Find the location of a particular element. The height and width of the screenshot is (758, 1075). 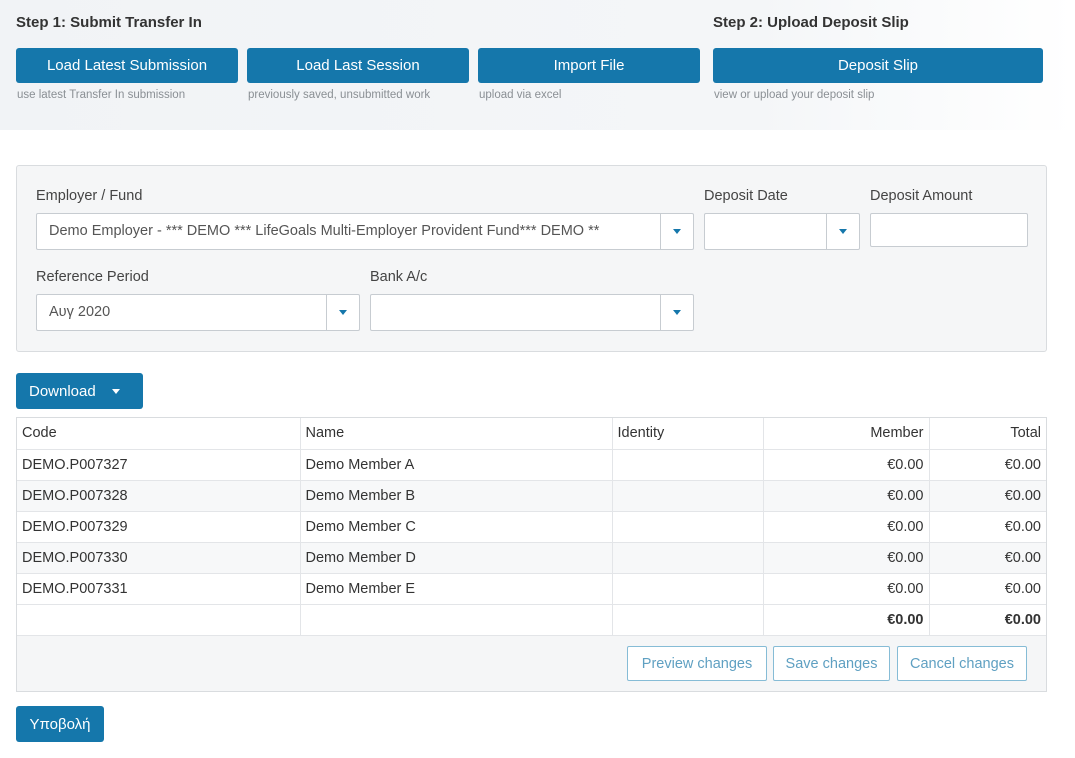

preview-changes-button: Preview changes is located at coordinates (697, 663).